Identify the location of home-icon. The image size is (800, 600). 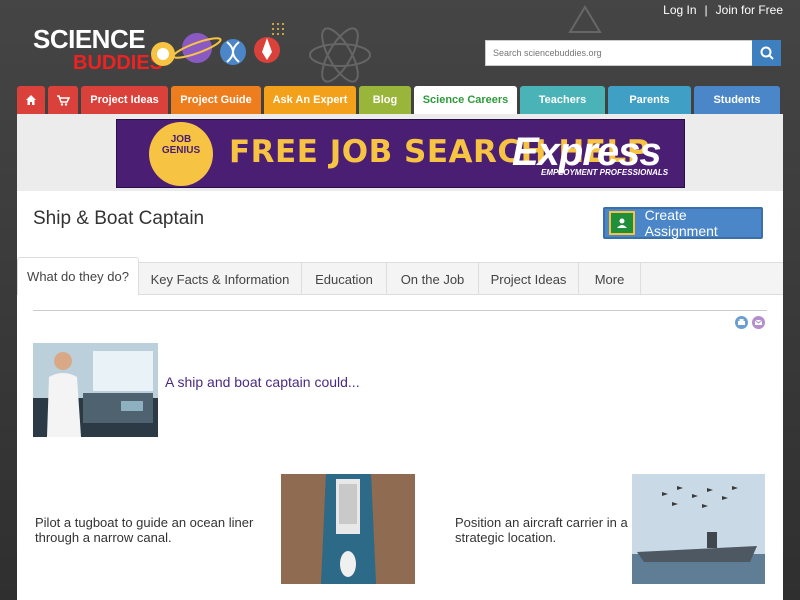
(31, 100).